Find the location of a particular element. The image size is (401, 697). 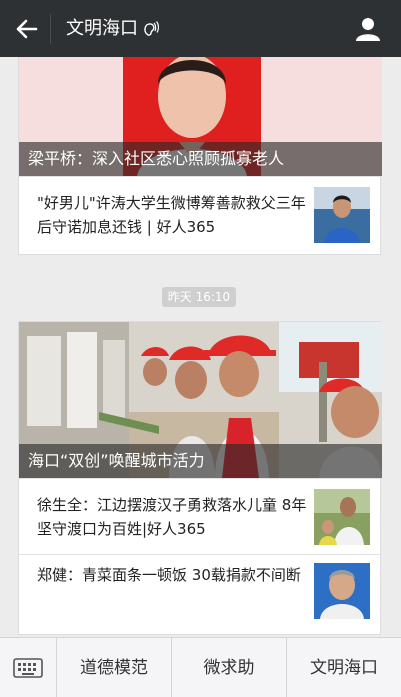

menu-daode-mofan: 道德模范 is located at coordinates (114, 667).